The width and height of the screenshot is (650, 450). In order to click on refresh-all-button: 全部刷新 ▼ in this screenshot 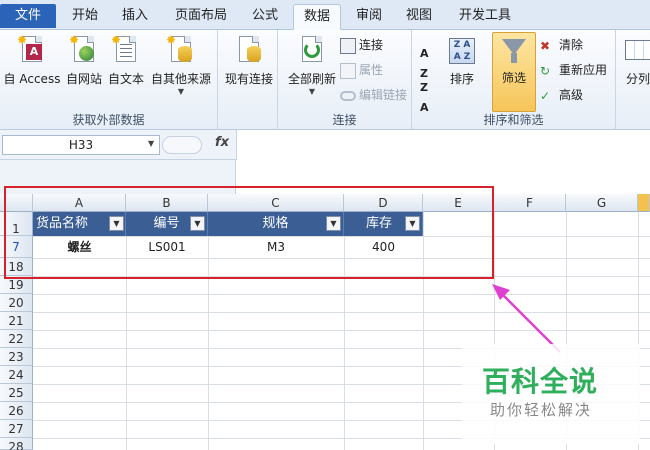, I will do `click(312, 65)`.